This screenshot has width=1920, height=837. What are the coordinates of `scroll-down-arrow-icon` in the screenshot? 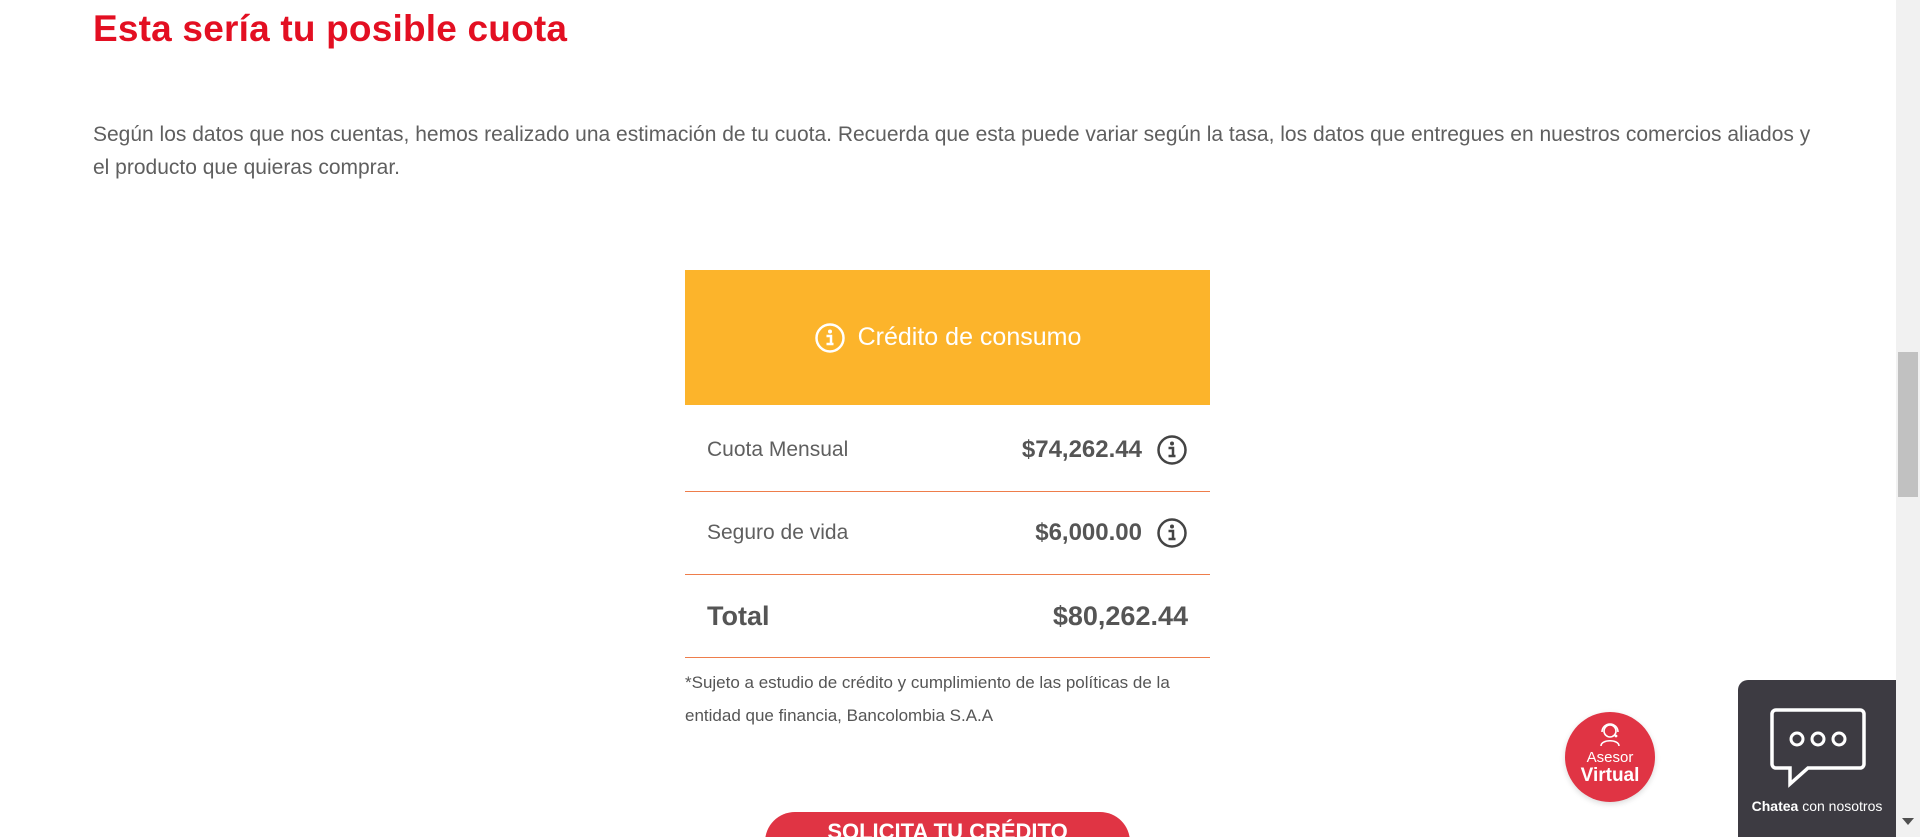 It's located at (1908, 821).